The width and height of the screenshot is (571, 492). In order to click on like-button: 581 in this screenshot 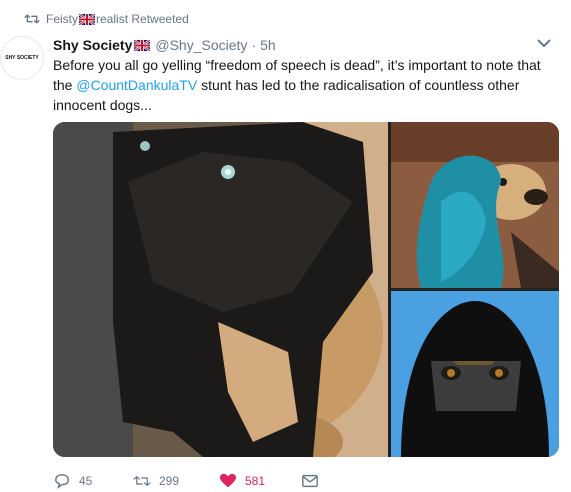, I will do `click(260, 481)`.